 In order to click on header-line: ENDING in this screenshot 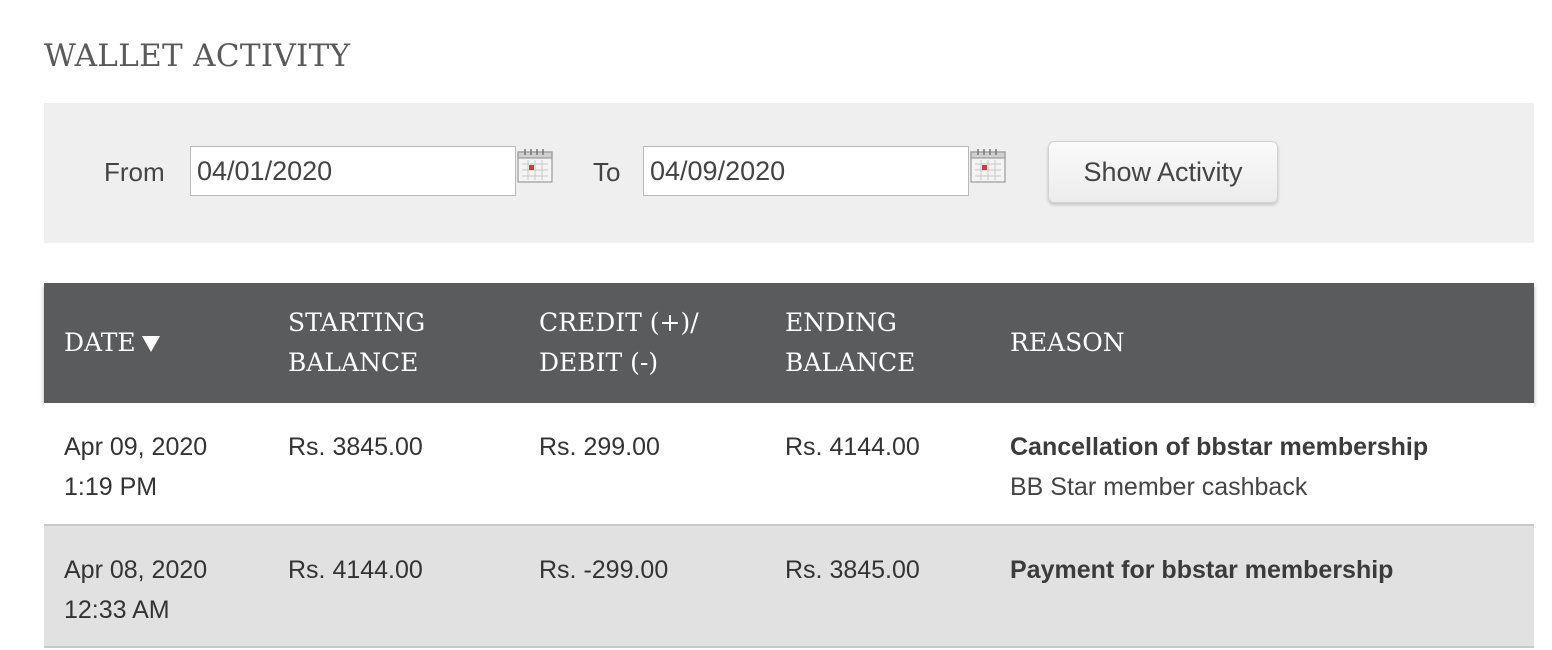, I will do `click(841, 322)`.